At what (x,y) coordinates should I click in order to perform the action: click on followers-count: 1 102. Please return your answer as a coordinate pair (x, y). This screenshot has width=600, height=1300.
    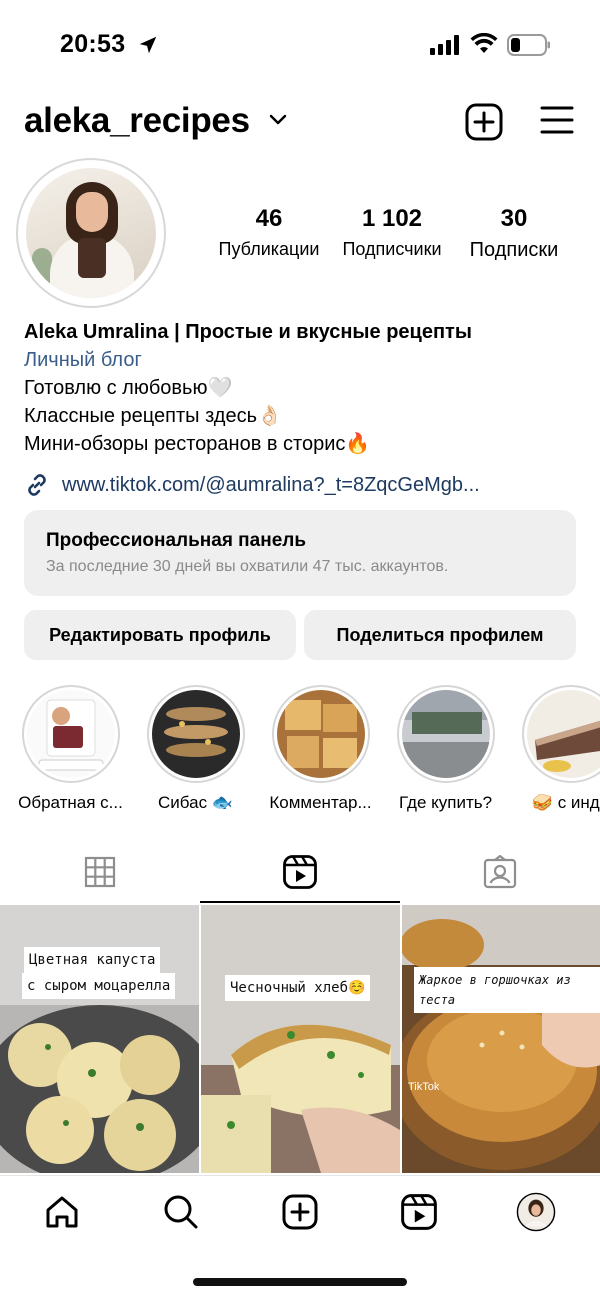
    Looking at the image, I should click on (392, 218).